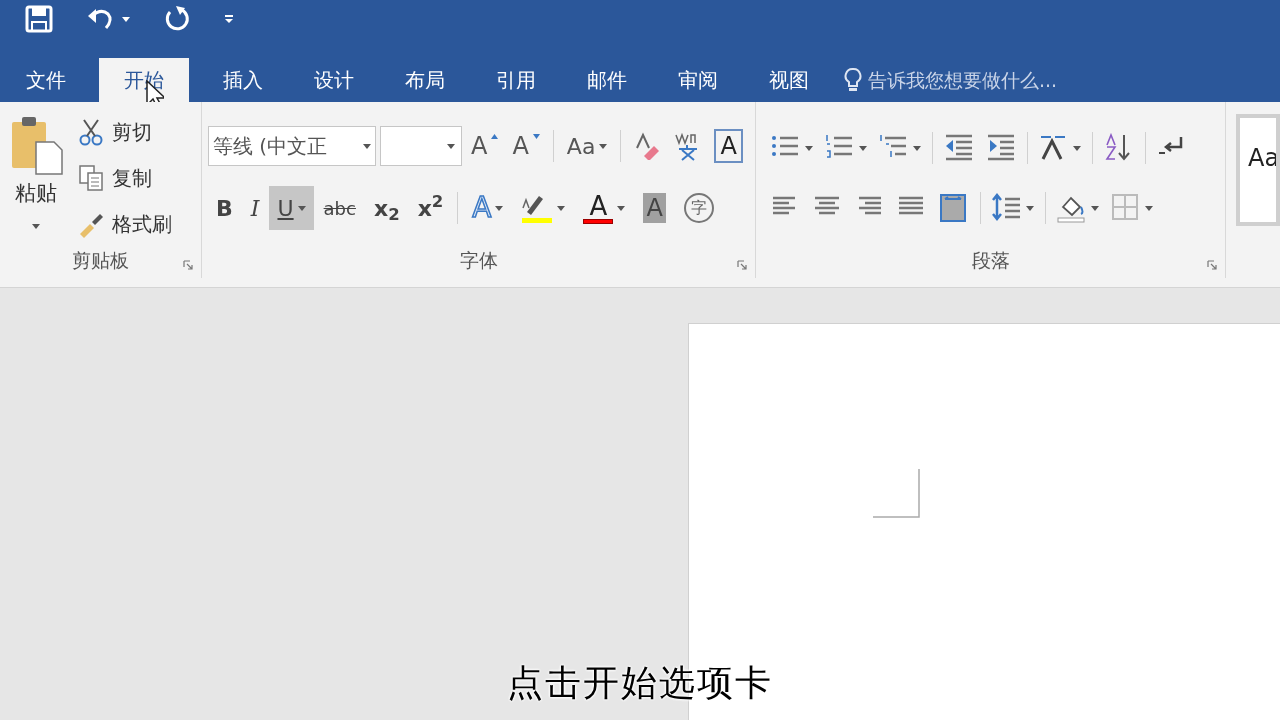  I want to click on distributed-icon, so click(954, 208).